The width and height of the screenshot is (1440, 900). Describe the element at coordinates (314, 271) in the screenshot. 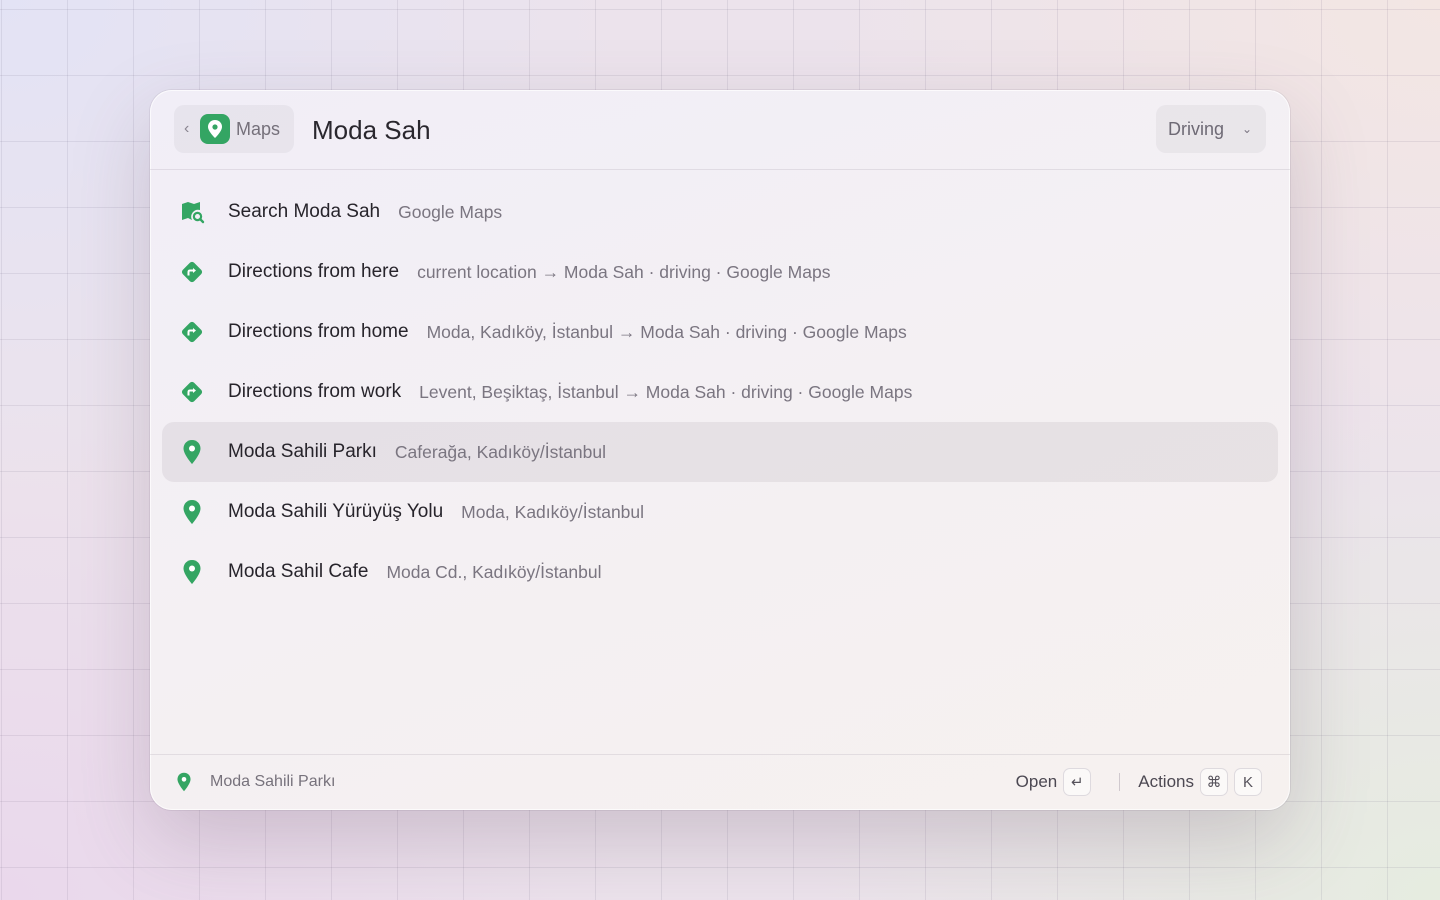

I see `result-title: Directions from here` at that location.